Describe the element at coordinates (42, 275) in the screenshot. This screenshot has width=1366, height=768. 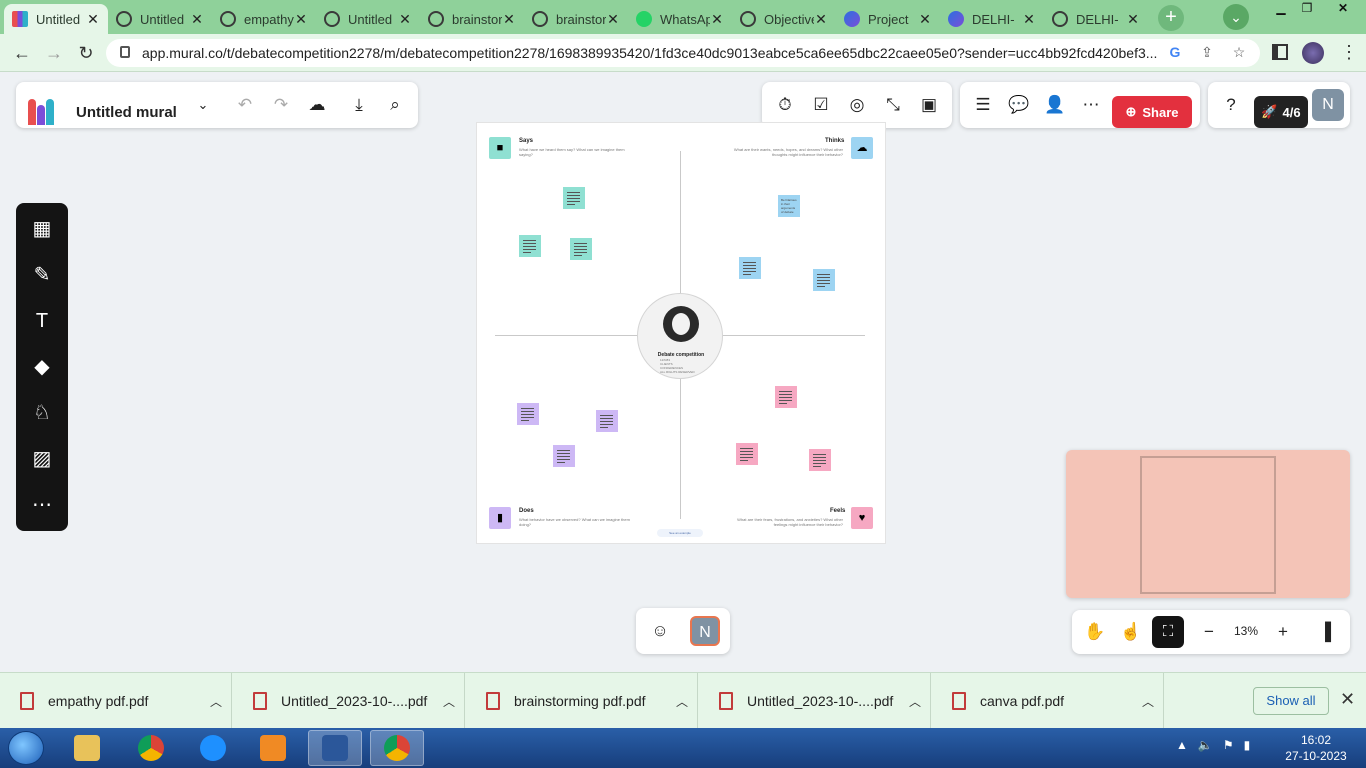
I see `sticky-note-icon: ✎` at that location.